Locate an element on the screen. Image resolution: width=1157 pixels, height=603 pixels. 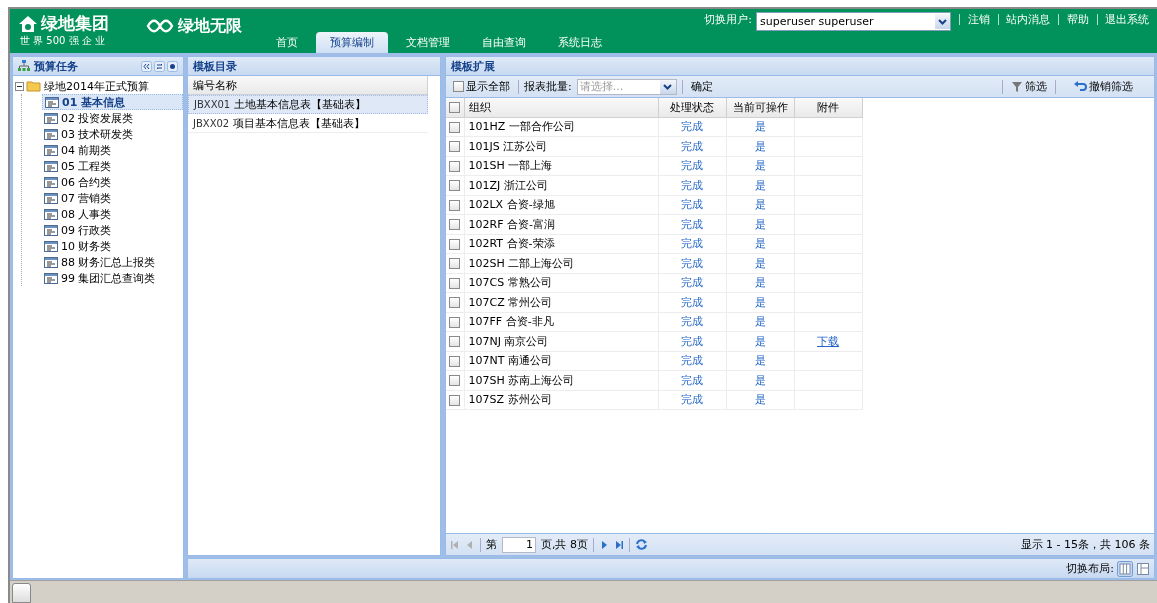
tree-item: 02 投资发展类 is located at coordinates (112, 118).